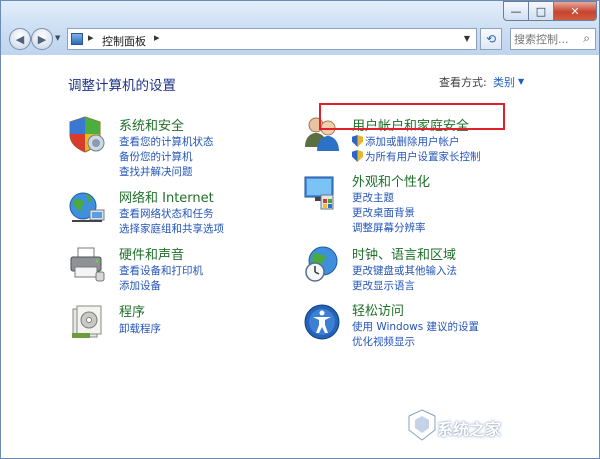  What do you see at coordinates (586, 38) in the screenshot?
I see `search-icon: ⌕` at bounding box center [586, 38].